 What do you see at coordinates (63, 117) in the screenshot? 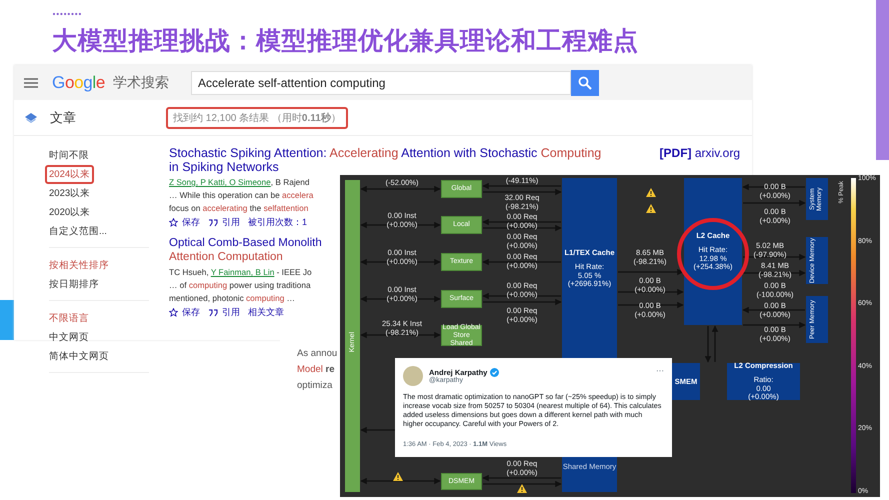
I see `section-title: 文章` at bounding box center [63, 117].